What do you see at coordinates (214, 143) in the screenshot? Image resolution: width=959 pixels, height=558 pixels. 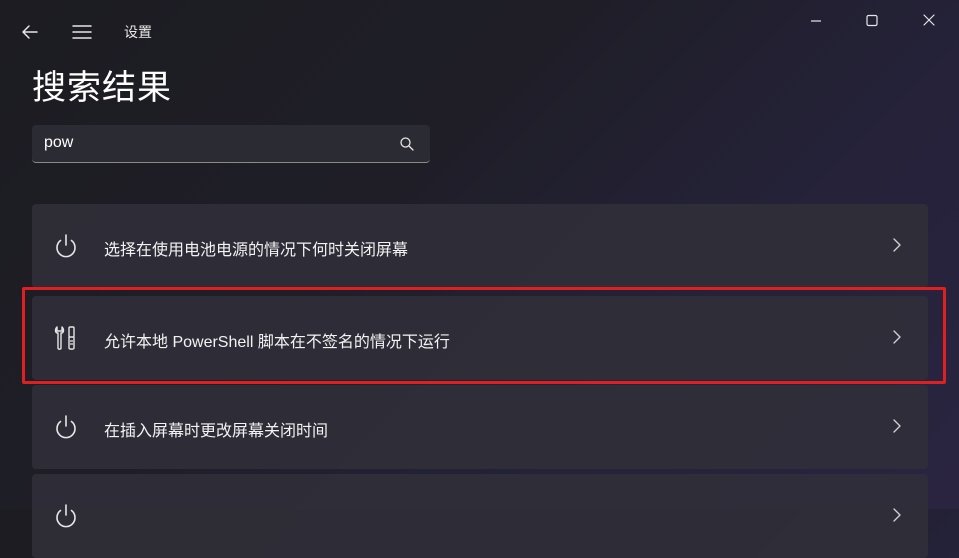 I see `search-input` at bounding box center [214, 143].